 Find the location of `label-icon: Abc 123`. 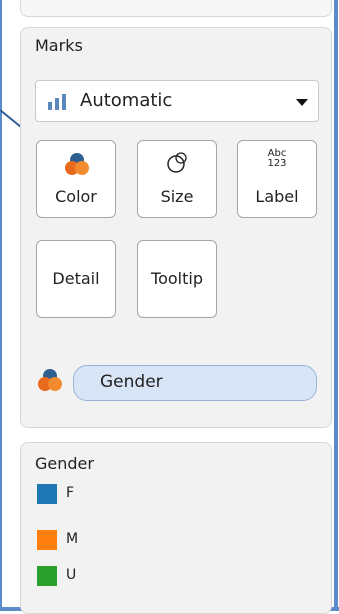

label-icon: Abc 123 is located at coordinates (277, 159).